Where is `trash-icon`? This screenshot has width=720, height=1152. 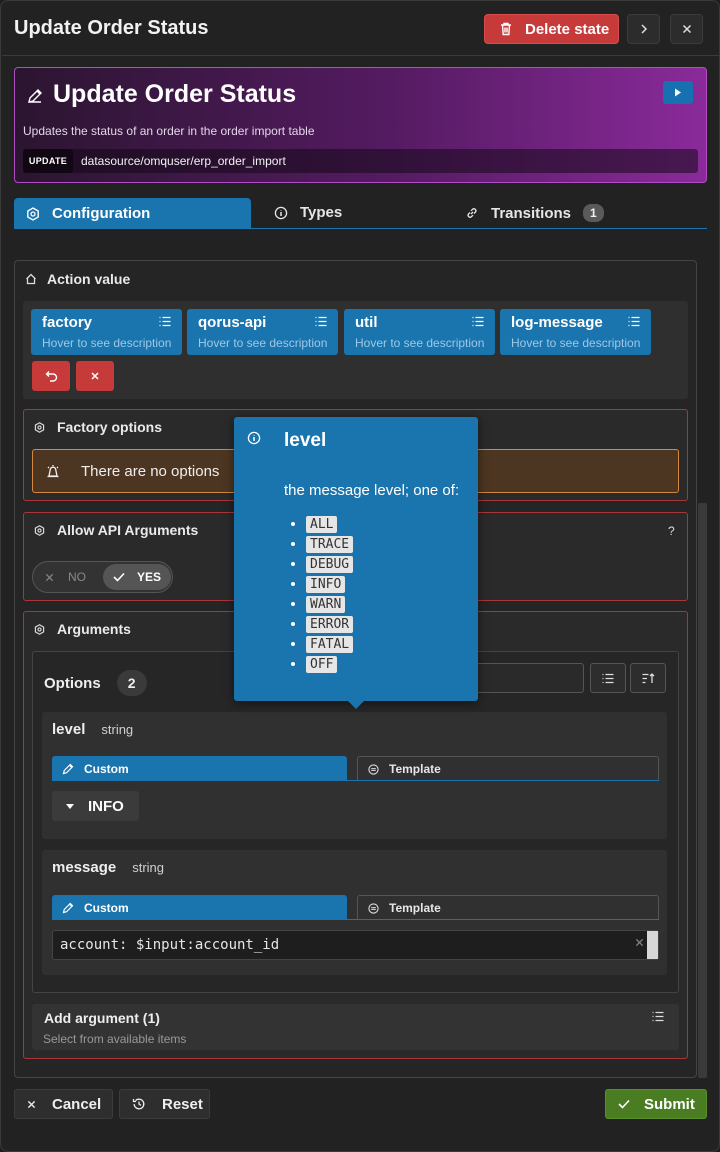
trash-icon is located at coordinates (506, 29).